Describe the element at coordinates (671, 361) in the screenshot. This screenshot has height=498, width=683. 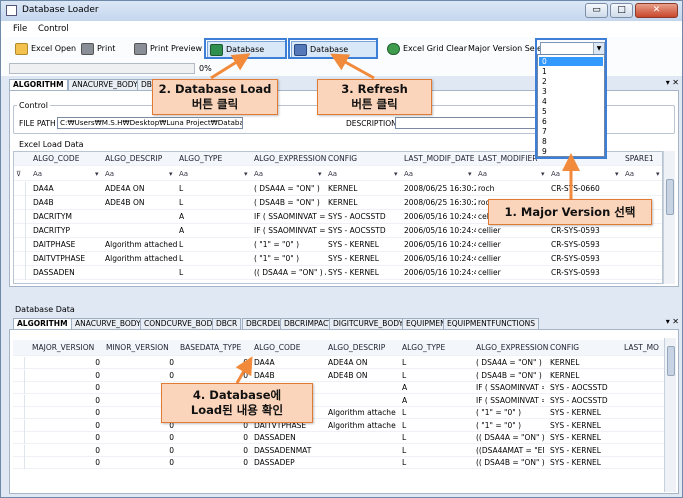
I see `database-grid-scroll-thumb` at that location.